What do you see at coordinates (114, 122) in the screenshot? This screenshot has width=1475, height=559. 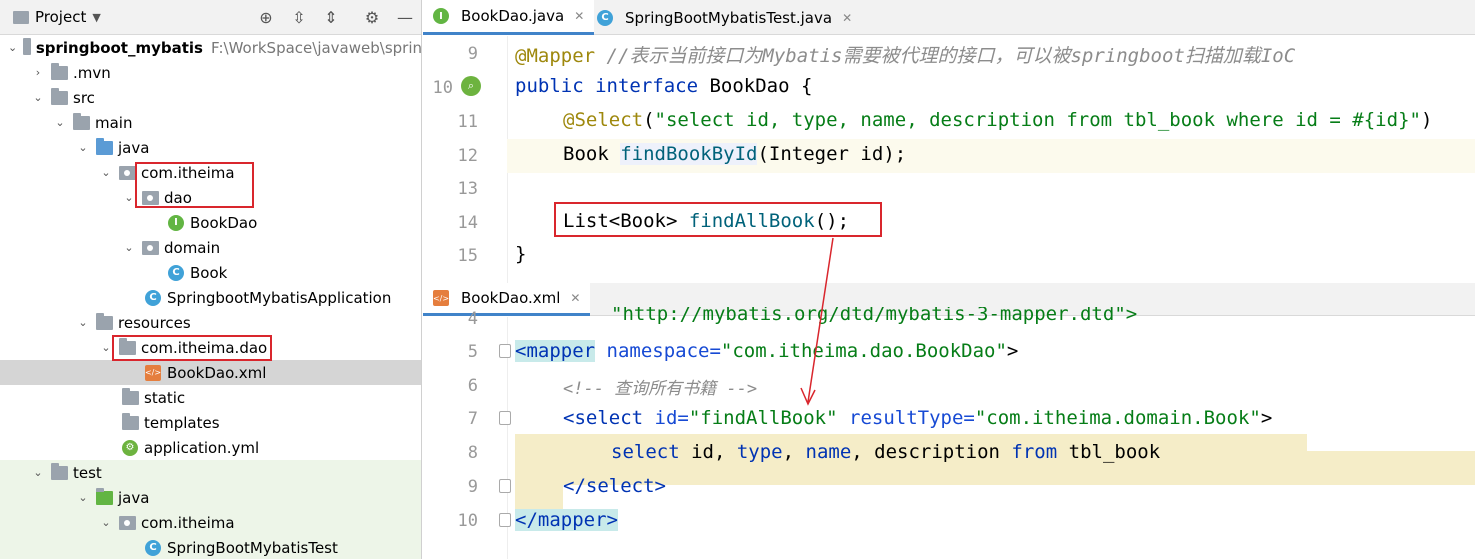 I see `tree-item-label: main` at bounding box center [114, 122].